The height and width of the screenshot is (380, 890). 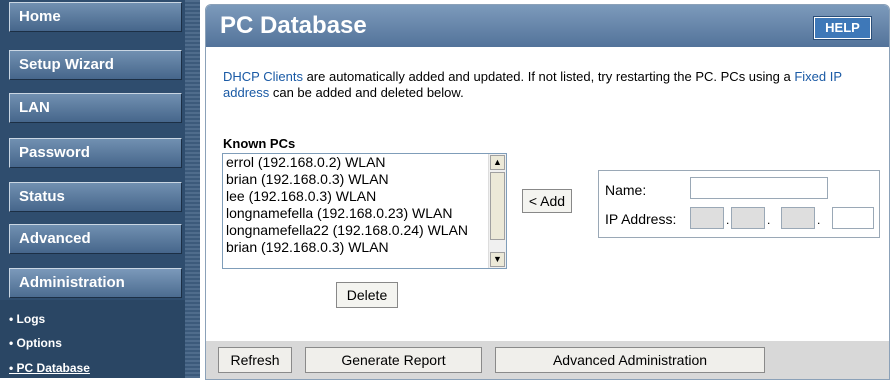 What do you see at coordinates (192, 189) in the screenshot?
I see `sidebar-divider` at bounding box center [192, 189].